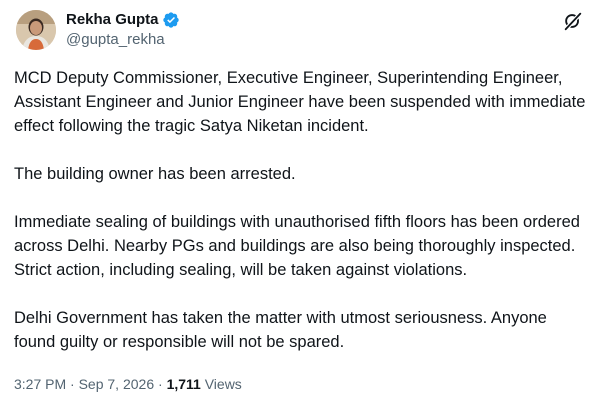 The height and width of the screenshot is (409, 600). Describe the element at coordinates (171, 20) in the screenshot. I see `verified-badge-icon` at that location.